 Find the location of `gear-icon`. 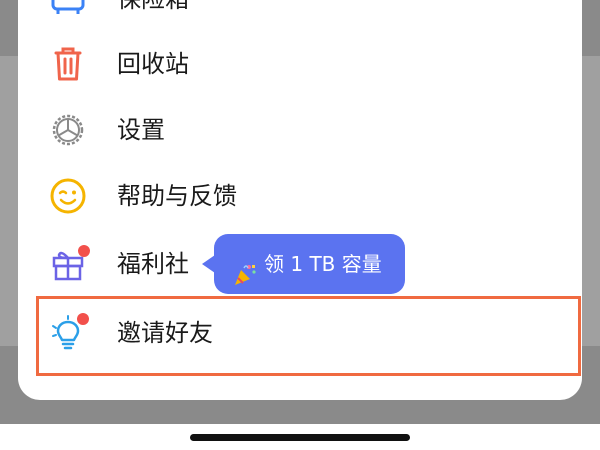

gear-icon is located at coordinates (68, 130).